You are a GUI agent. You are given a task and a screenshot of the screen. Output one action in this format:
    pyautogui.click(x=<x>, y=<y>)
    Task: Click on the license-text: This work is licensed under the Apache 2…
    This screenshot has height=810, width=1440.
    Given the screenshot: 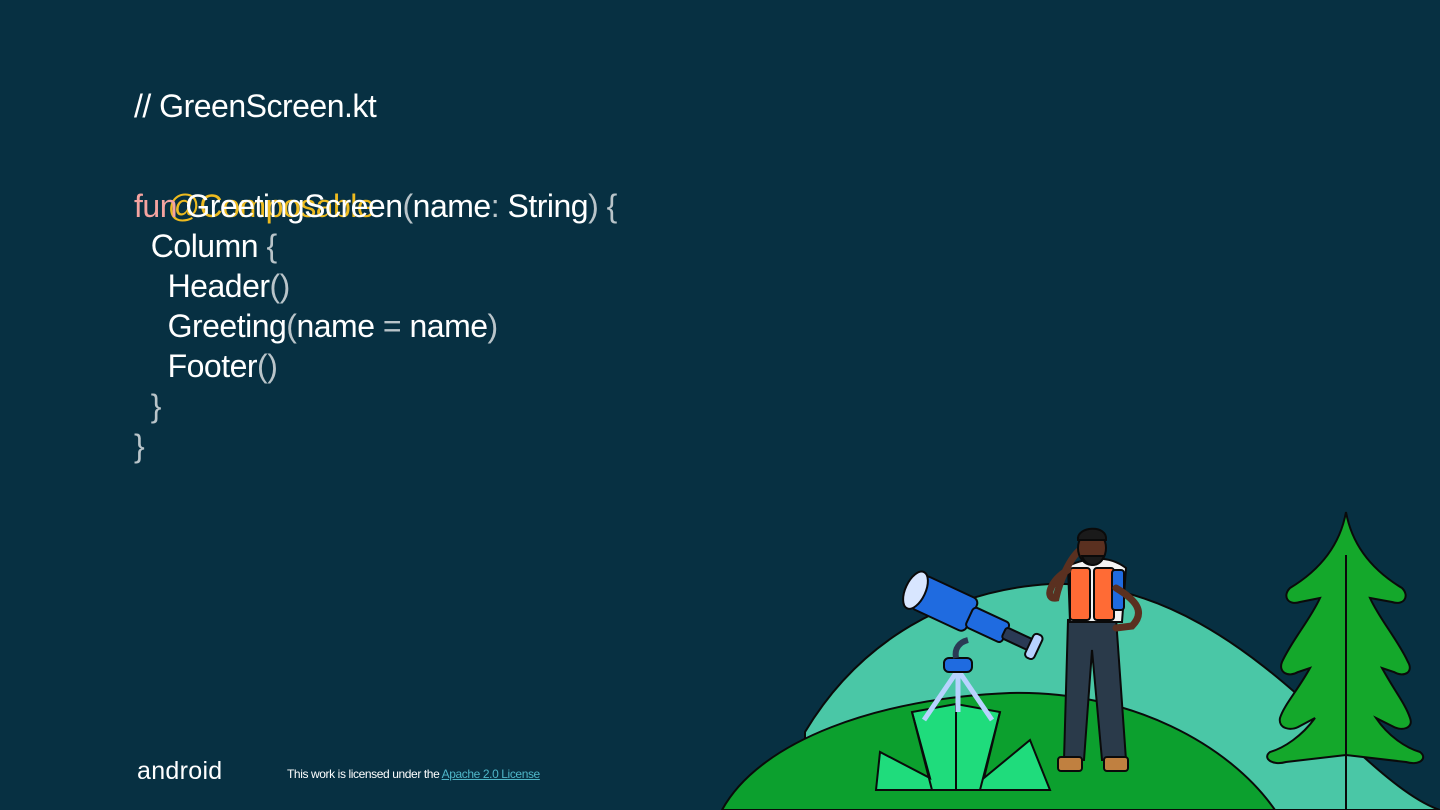 What is the action you would take?
    pyautogui.click(x=413, y=774)
    